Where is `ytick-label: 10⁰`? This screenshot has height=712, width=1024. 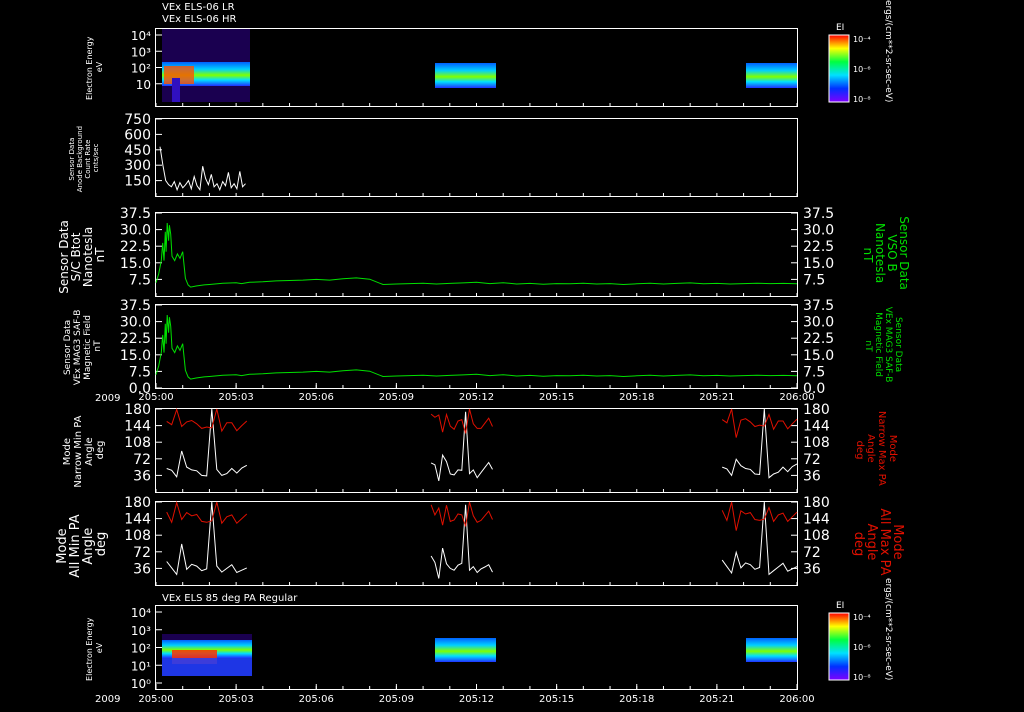
ytick-label: 10⁰ is located at coordinates (141, 684).